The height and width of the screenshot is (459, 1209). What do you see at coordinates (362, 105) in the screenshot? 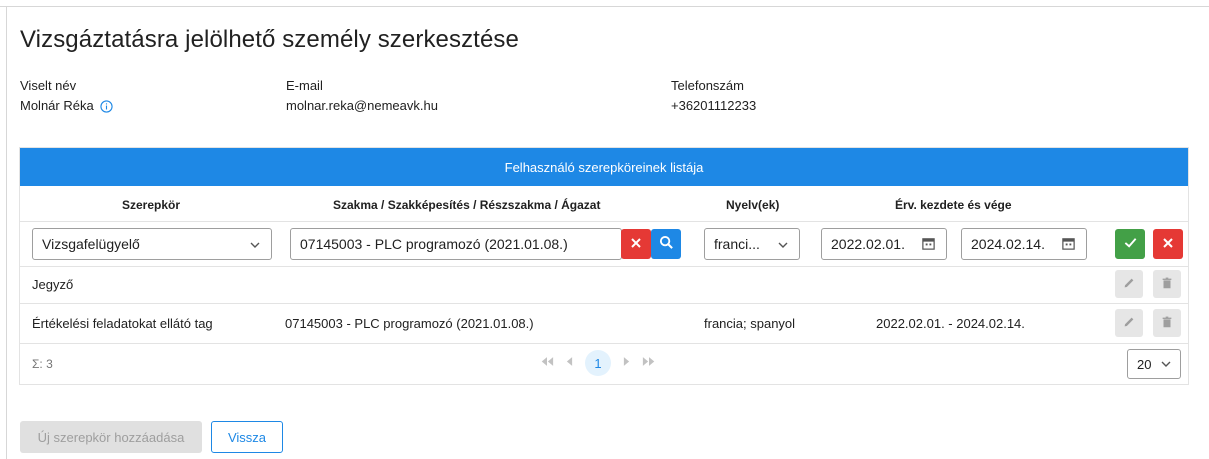
I see `person-email-value: molnar.reka@nemeavk.hu` at bounding box center [362, 105].